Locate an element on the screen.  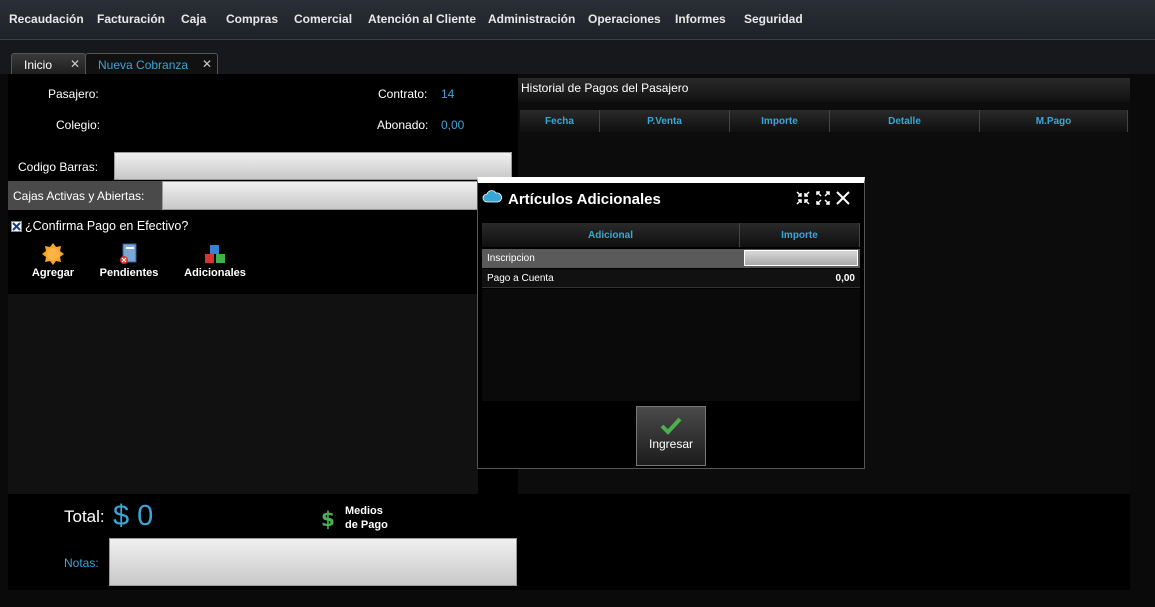
row-importe: 0,00 is located at coordinates (845, 278).